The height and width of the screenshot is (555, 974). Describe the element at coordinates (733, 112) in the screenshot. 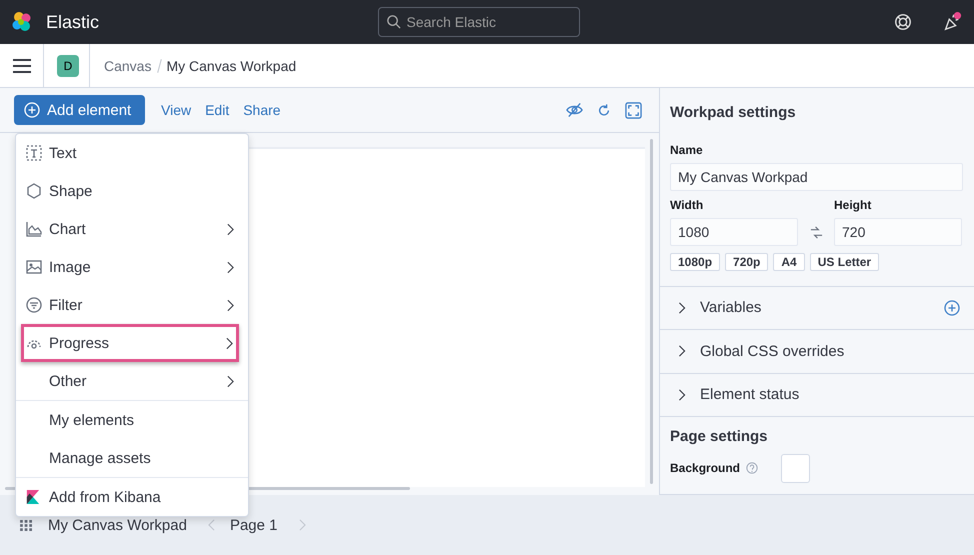

I see `panel-title: Workpad settings` at that location.